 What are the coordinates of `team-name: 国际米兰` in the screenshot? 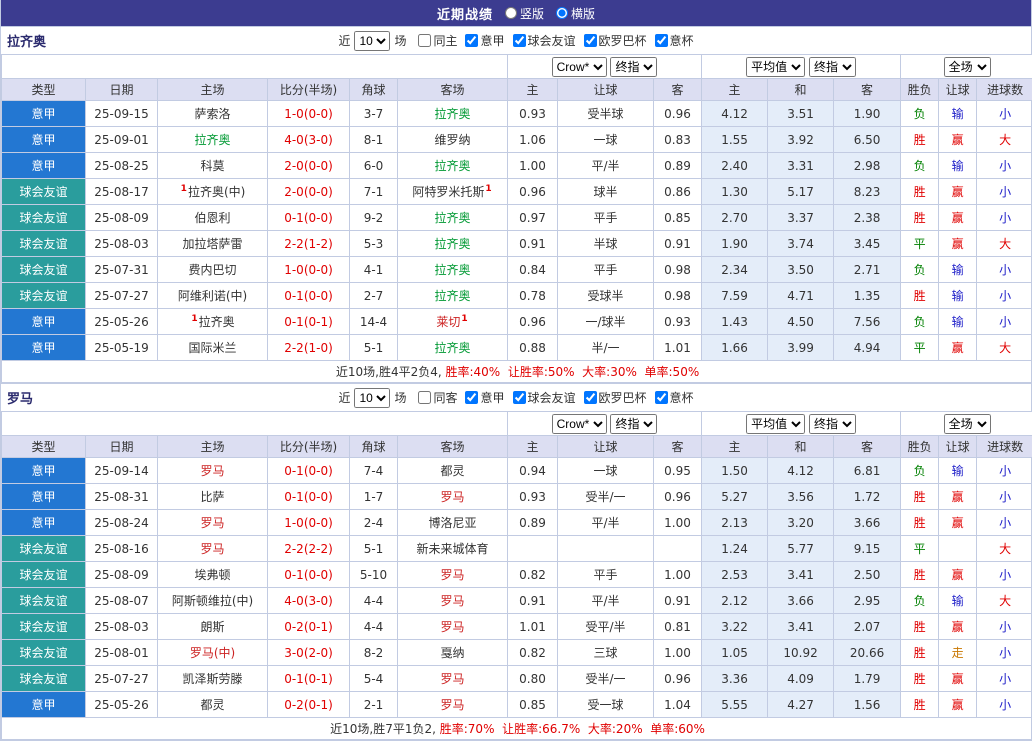 It's located at (212, 348).